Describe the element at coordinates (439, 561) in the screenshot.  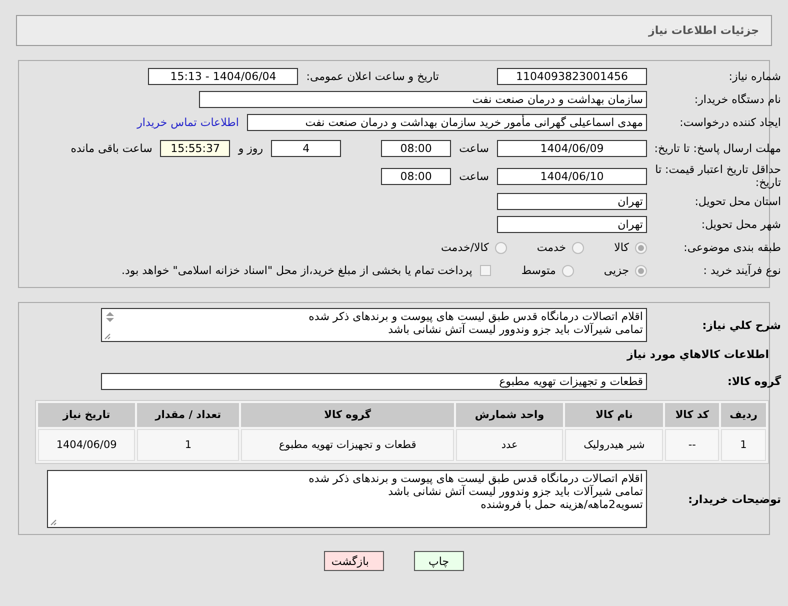
I see `print-button: چاپ` at that location.